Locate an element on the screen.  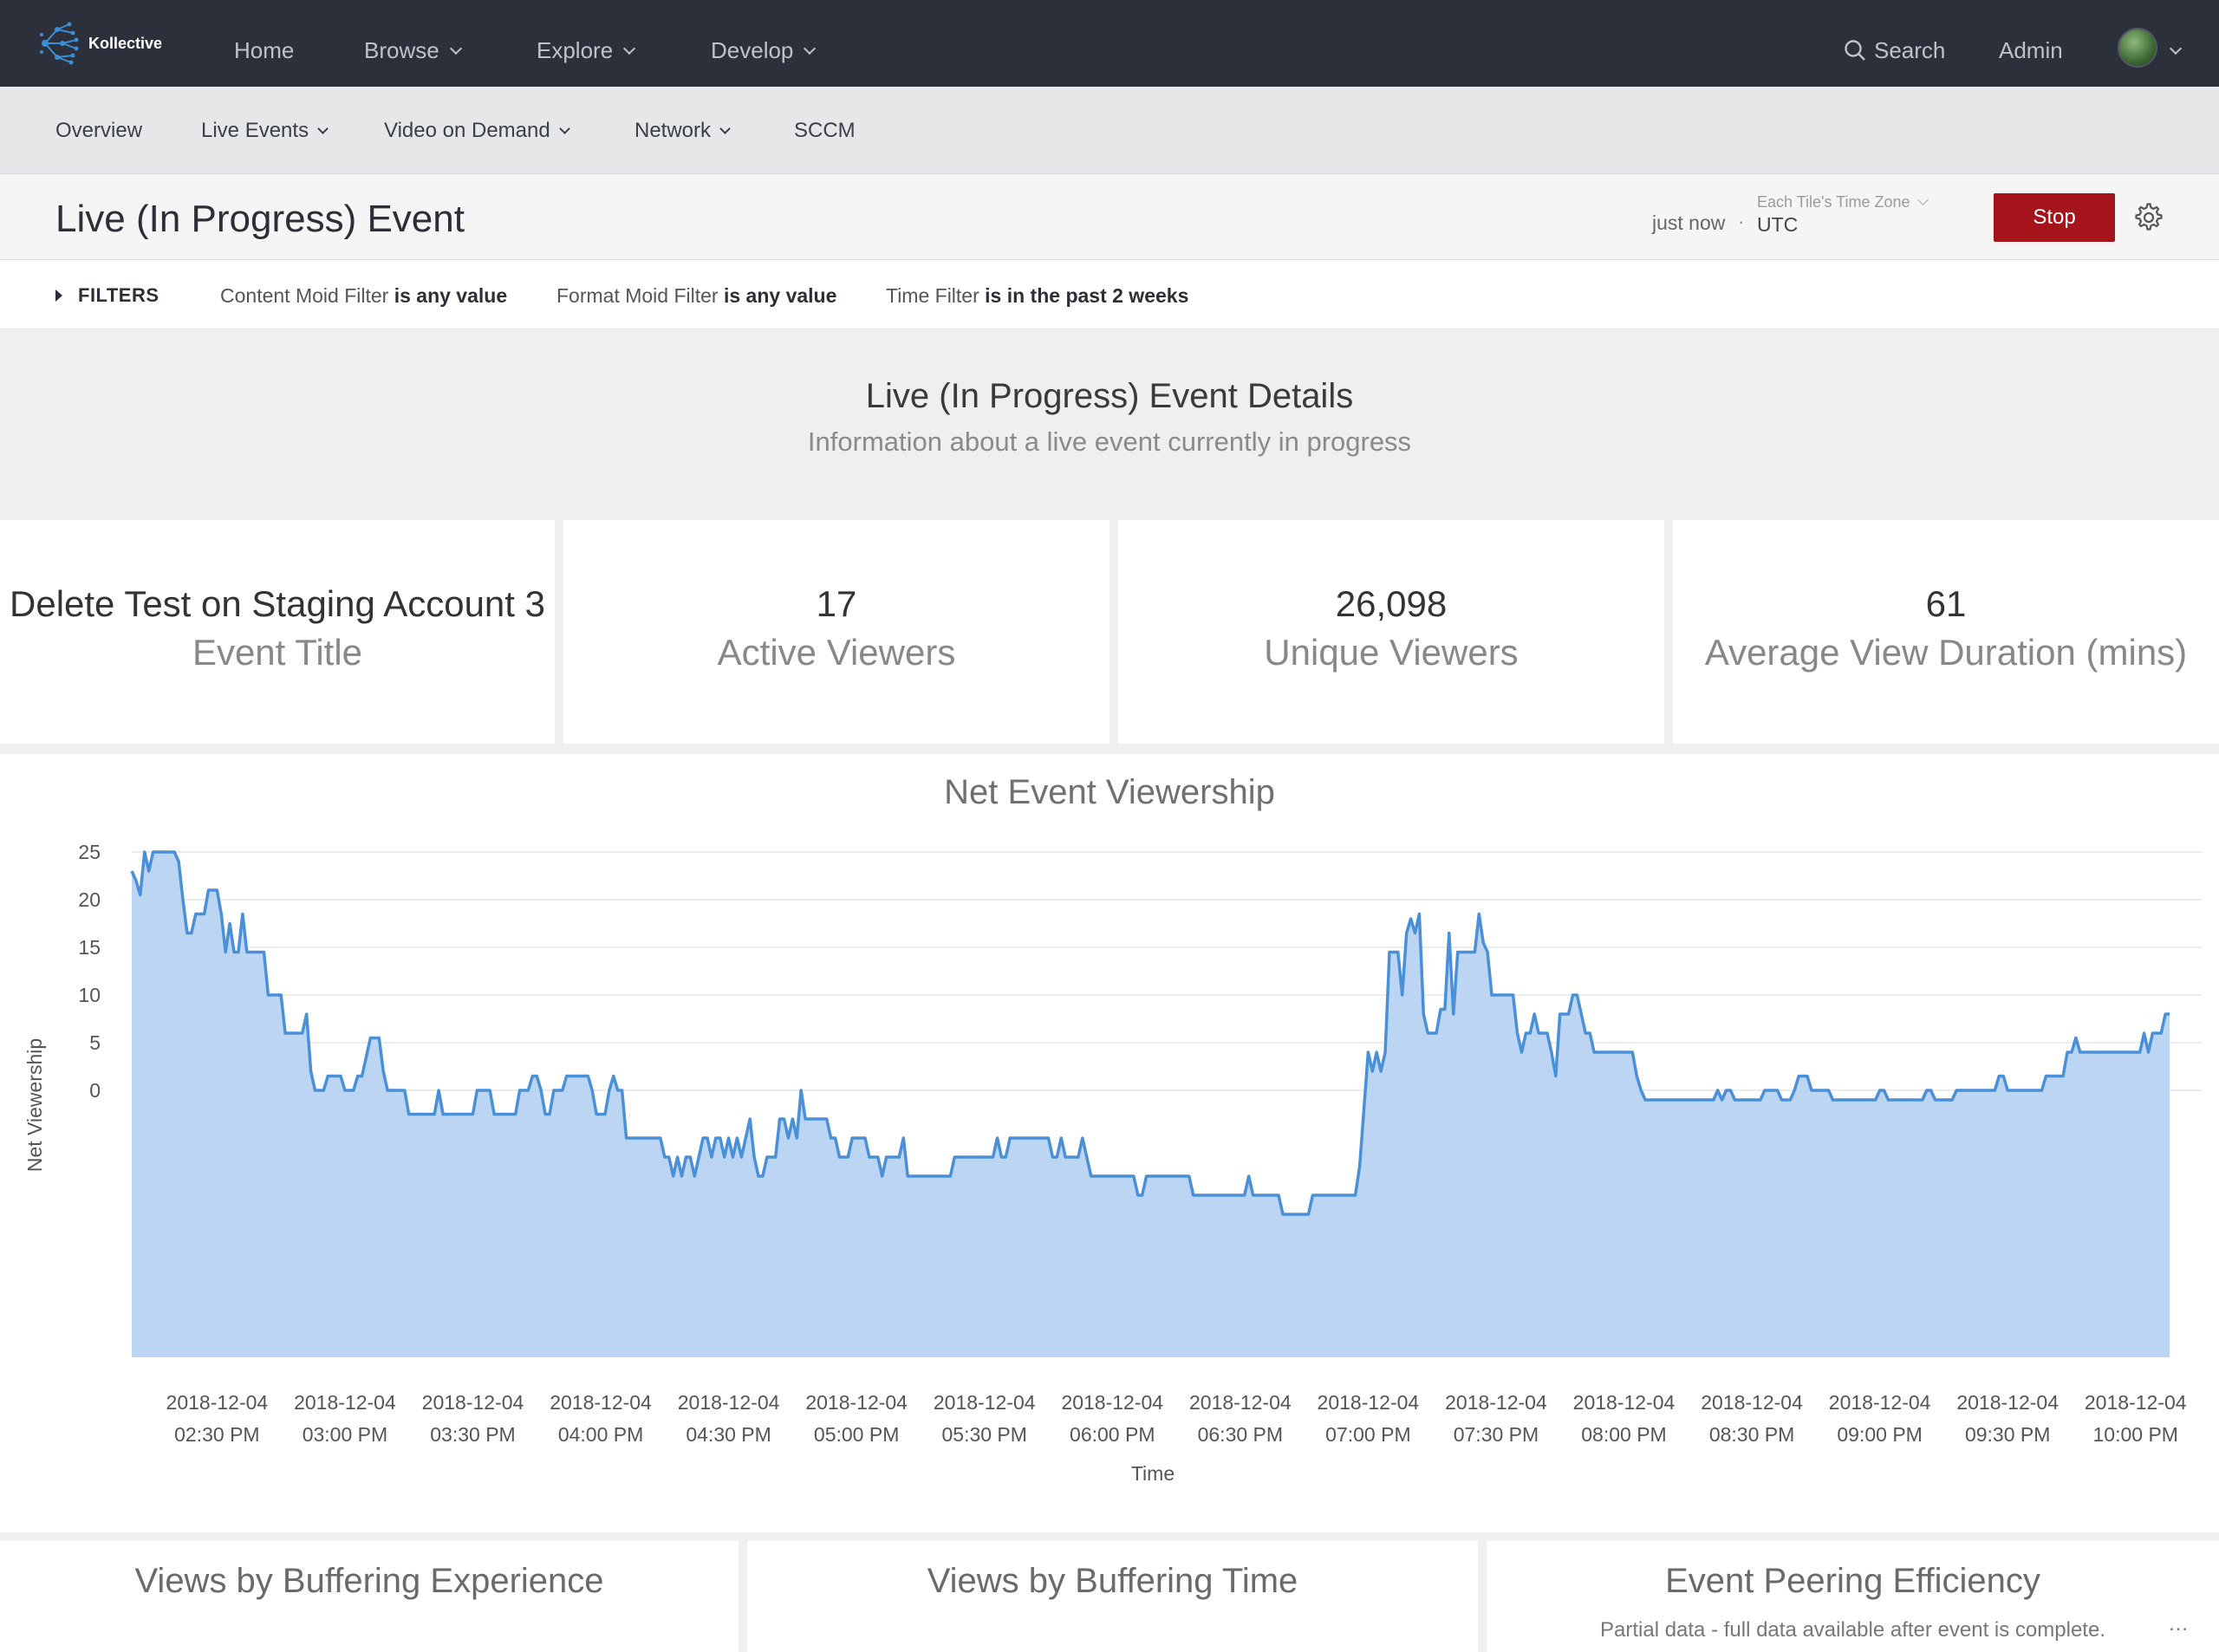
tile-label: Average View Duration (mins) is located at coordinates (1946, 652).